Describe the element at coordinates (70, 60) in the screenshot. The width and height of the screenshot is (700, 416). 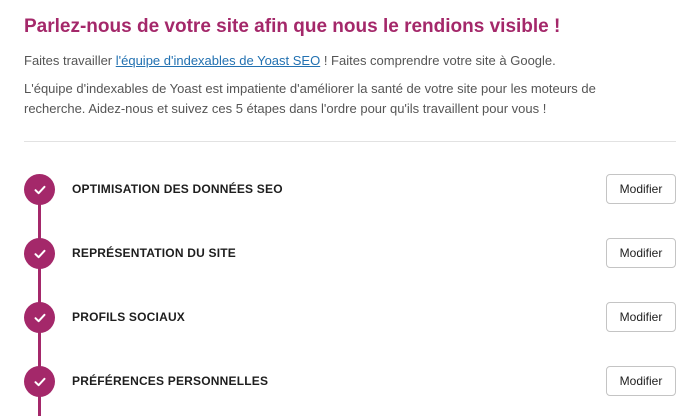
I see `intro-prefix: Faites travailler` at that location.